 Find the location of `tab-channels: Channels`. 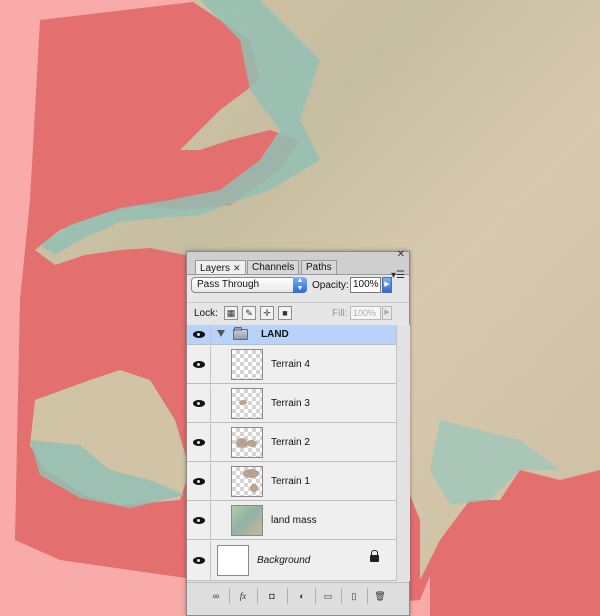

tab-channels: Channels is located at coordinates (273, 267).